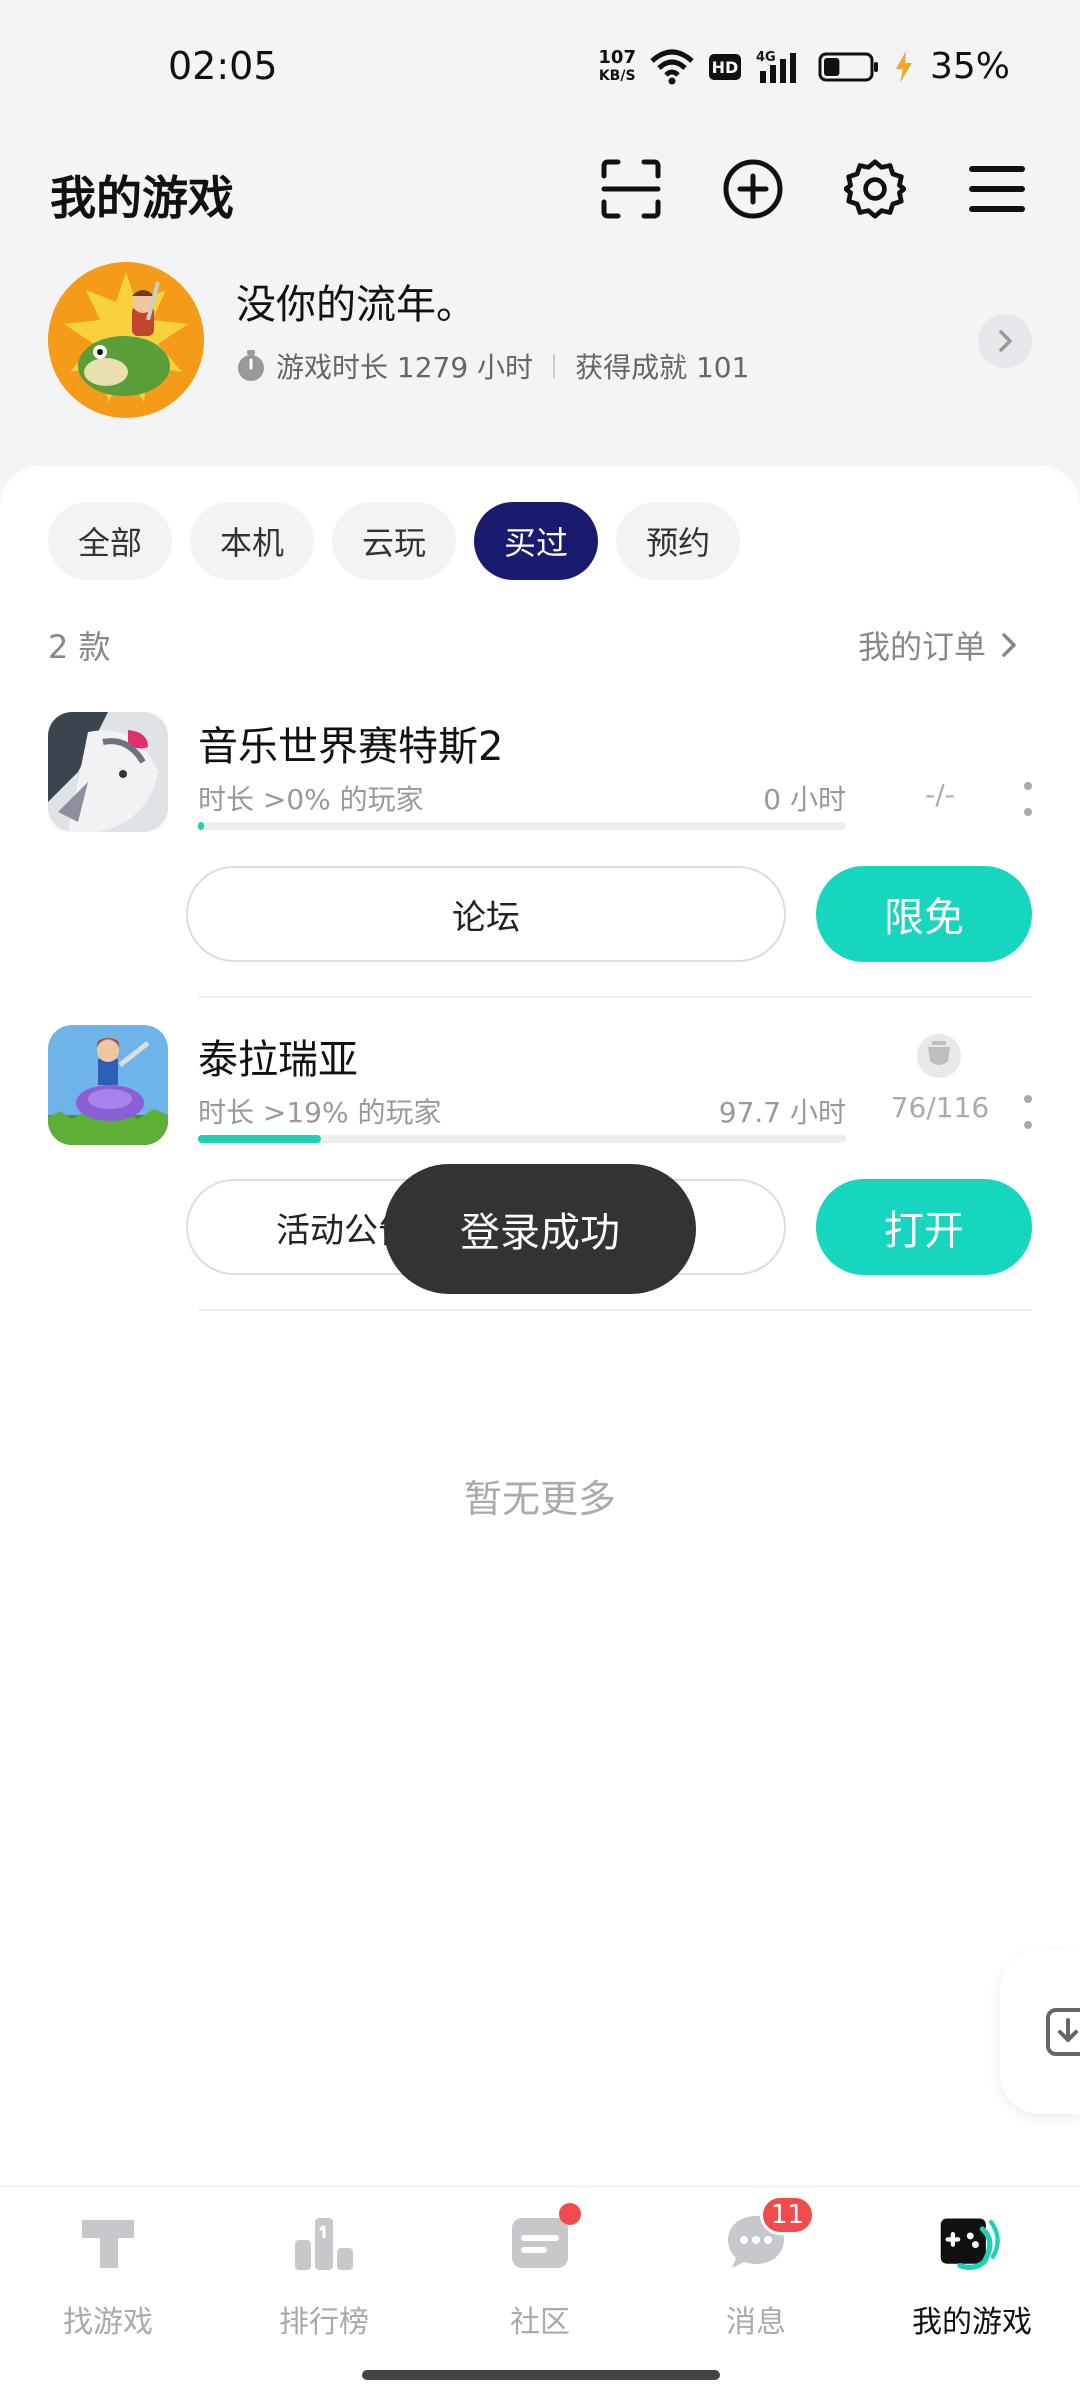  Describe the element at coordinates (924, 914) in the screenshot. I see `free-limited-button: 限免` at that location.